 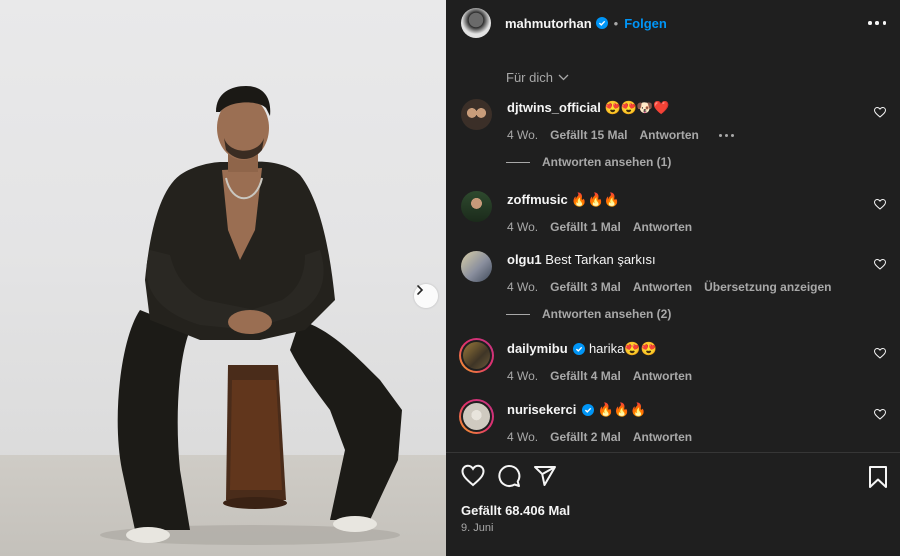 I want to click on chevron-down-icon, so click(x=563, y=77).